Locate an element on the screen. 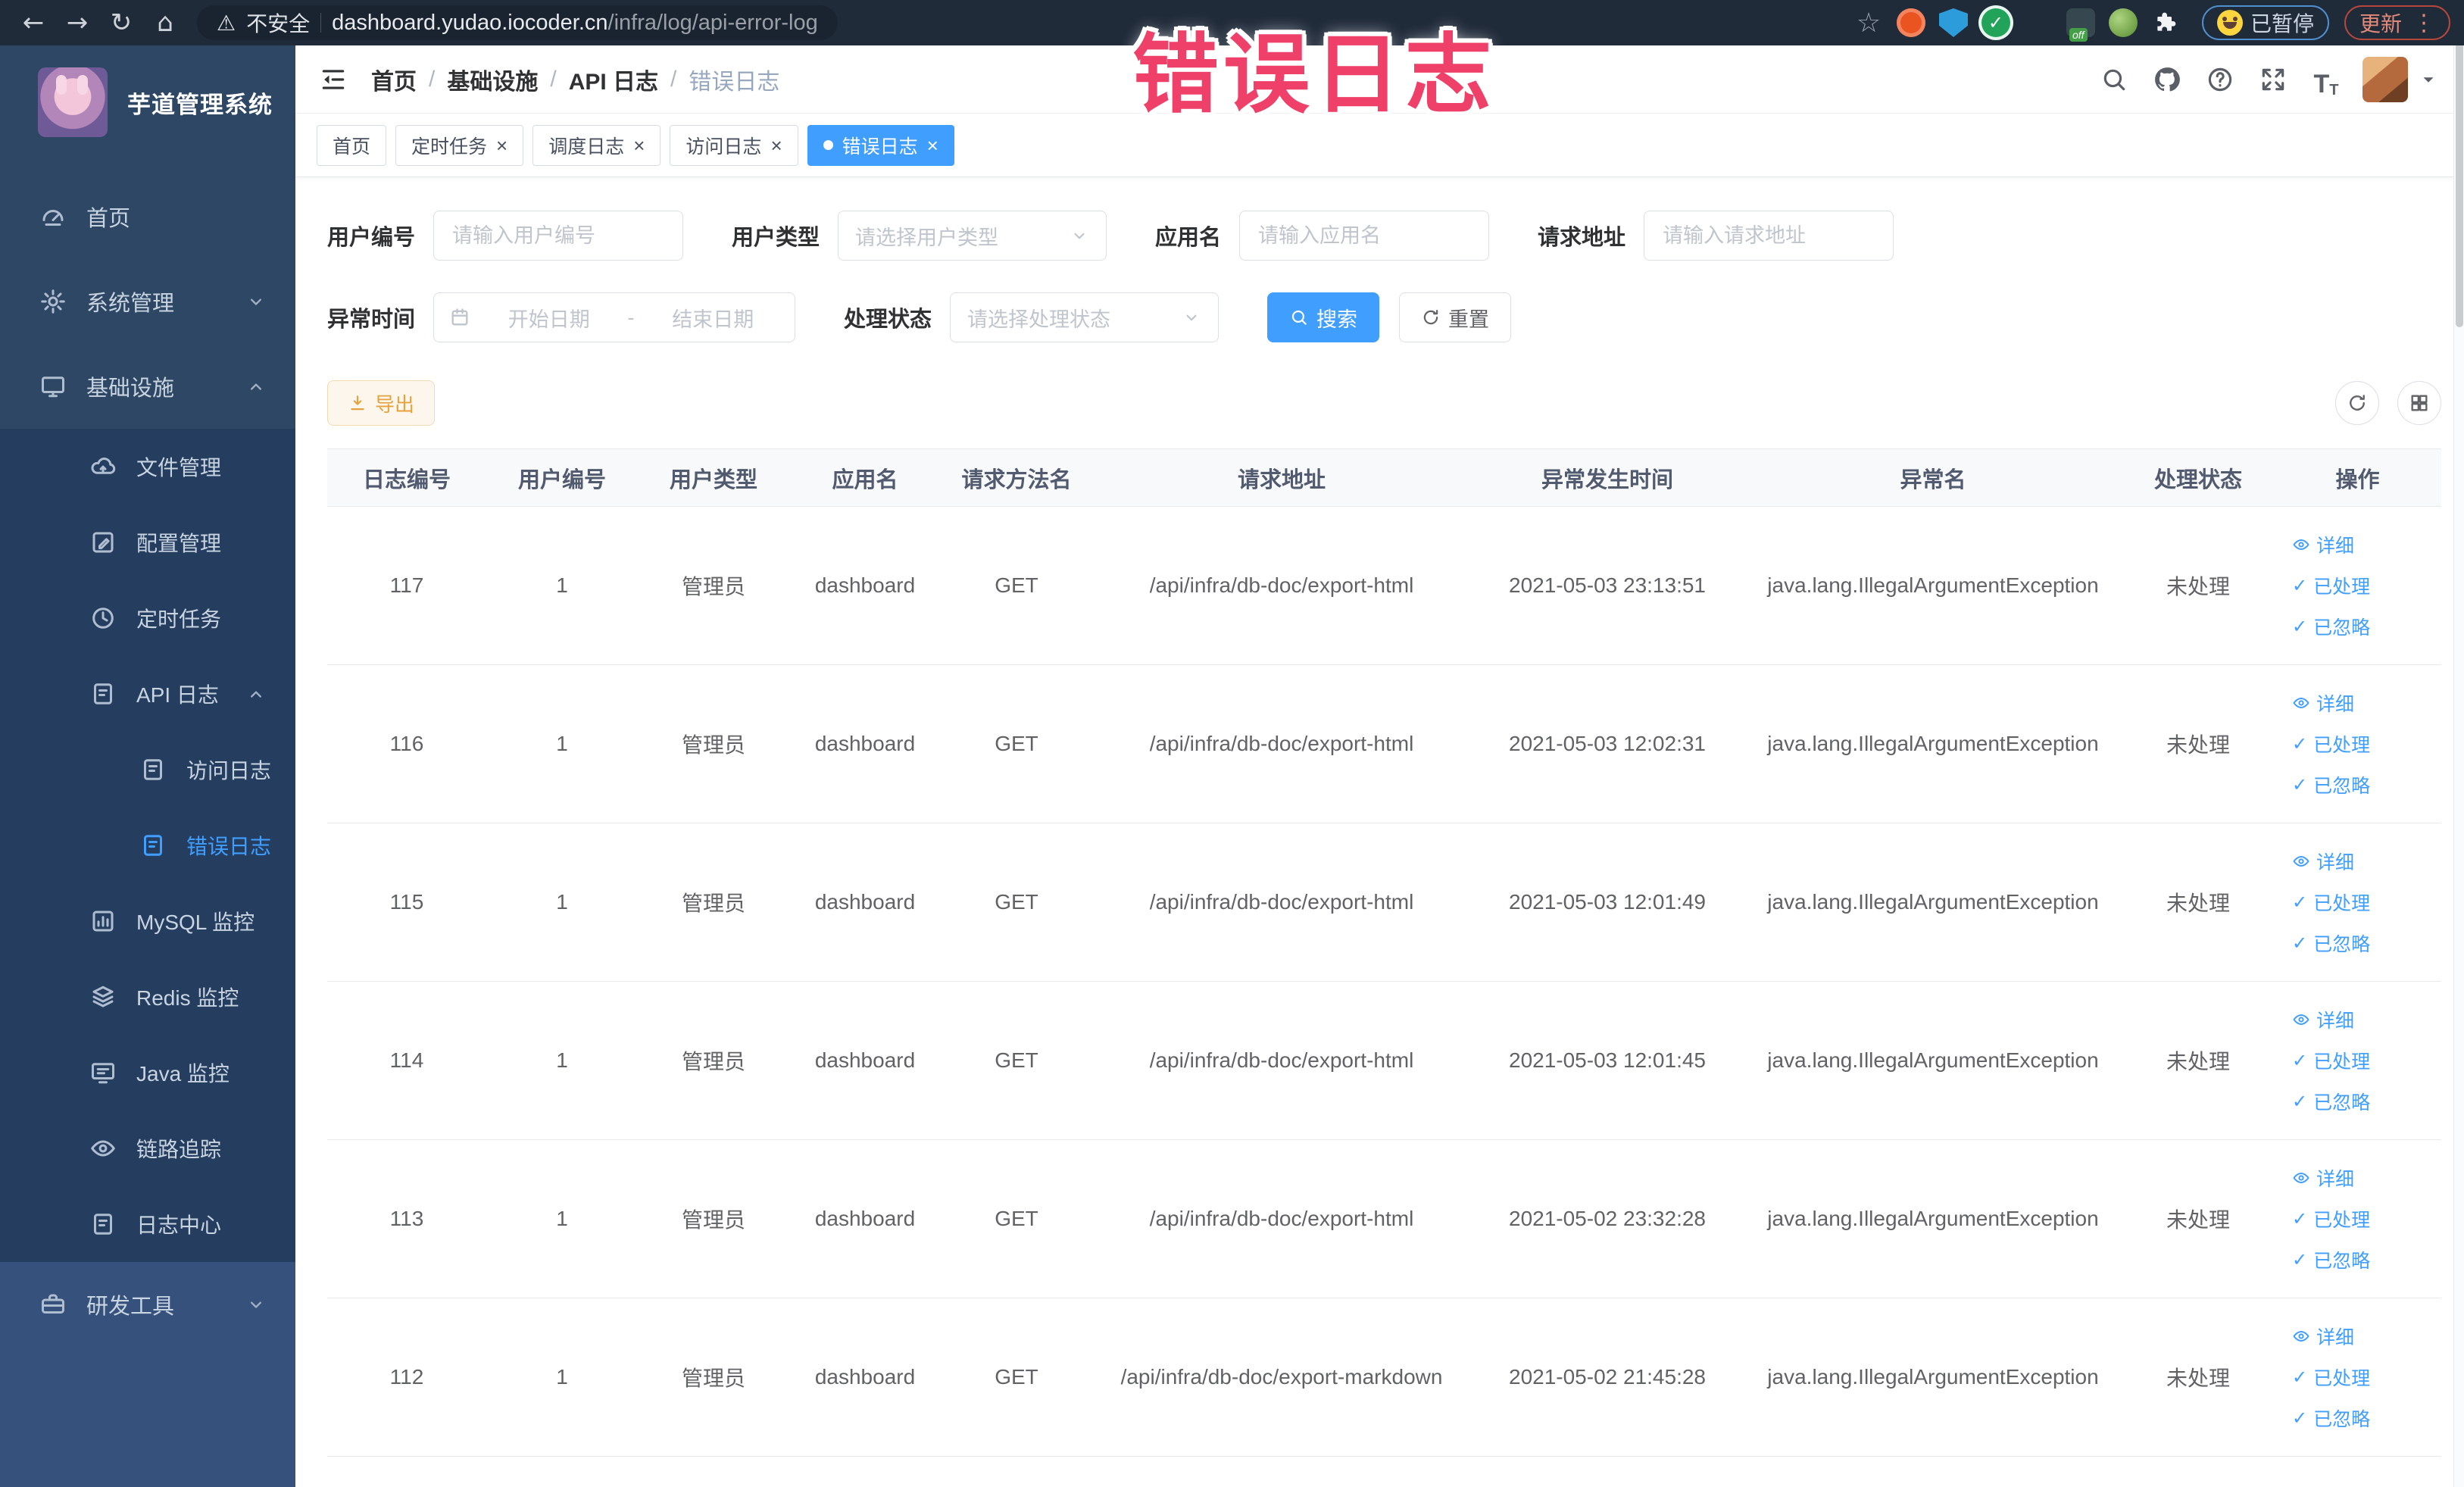  sidebar-item-api-logs: API 日志 is located at coordinates (147, 694).